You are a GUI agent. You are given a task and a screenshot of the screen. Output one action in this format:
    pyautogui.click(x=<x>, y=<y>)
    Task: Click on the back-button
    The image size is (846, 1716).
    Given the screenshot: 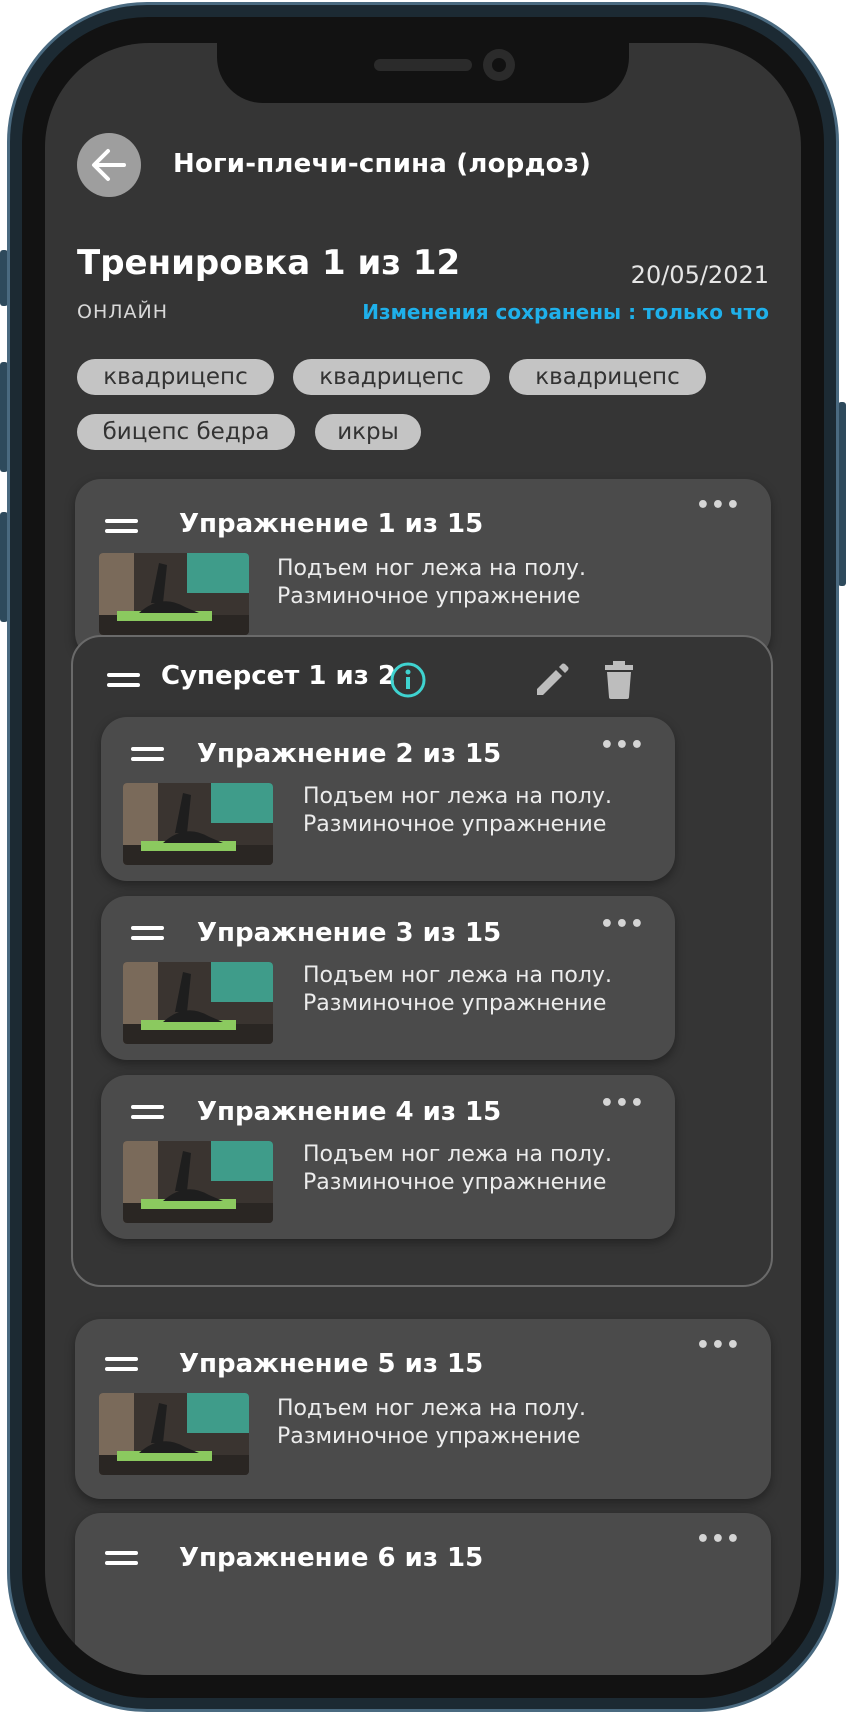 What is the action you would take?
    pyautogui.click(x=109, y=165)
    